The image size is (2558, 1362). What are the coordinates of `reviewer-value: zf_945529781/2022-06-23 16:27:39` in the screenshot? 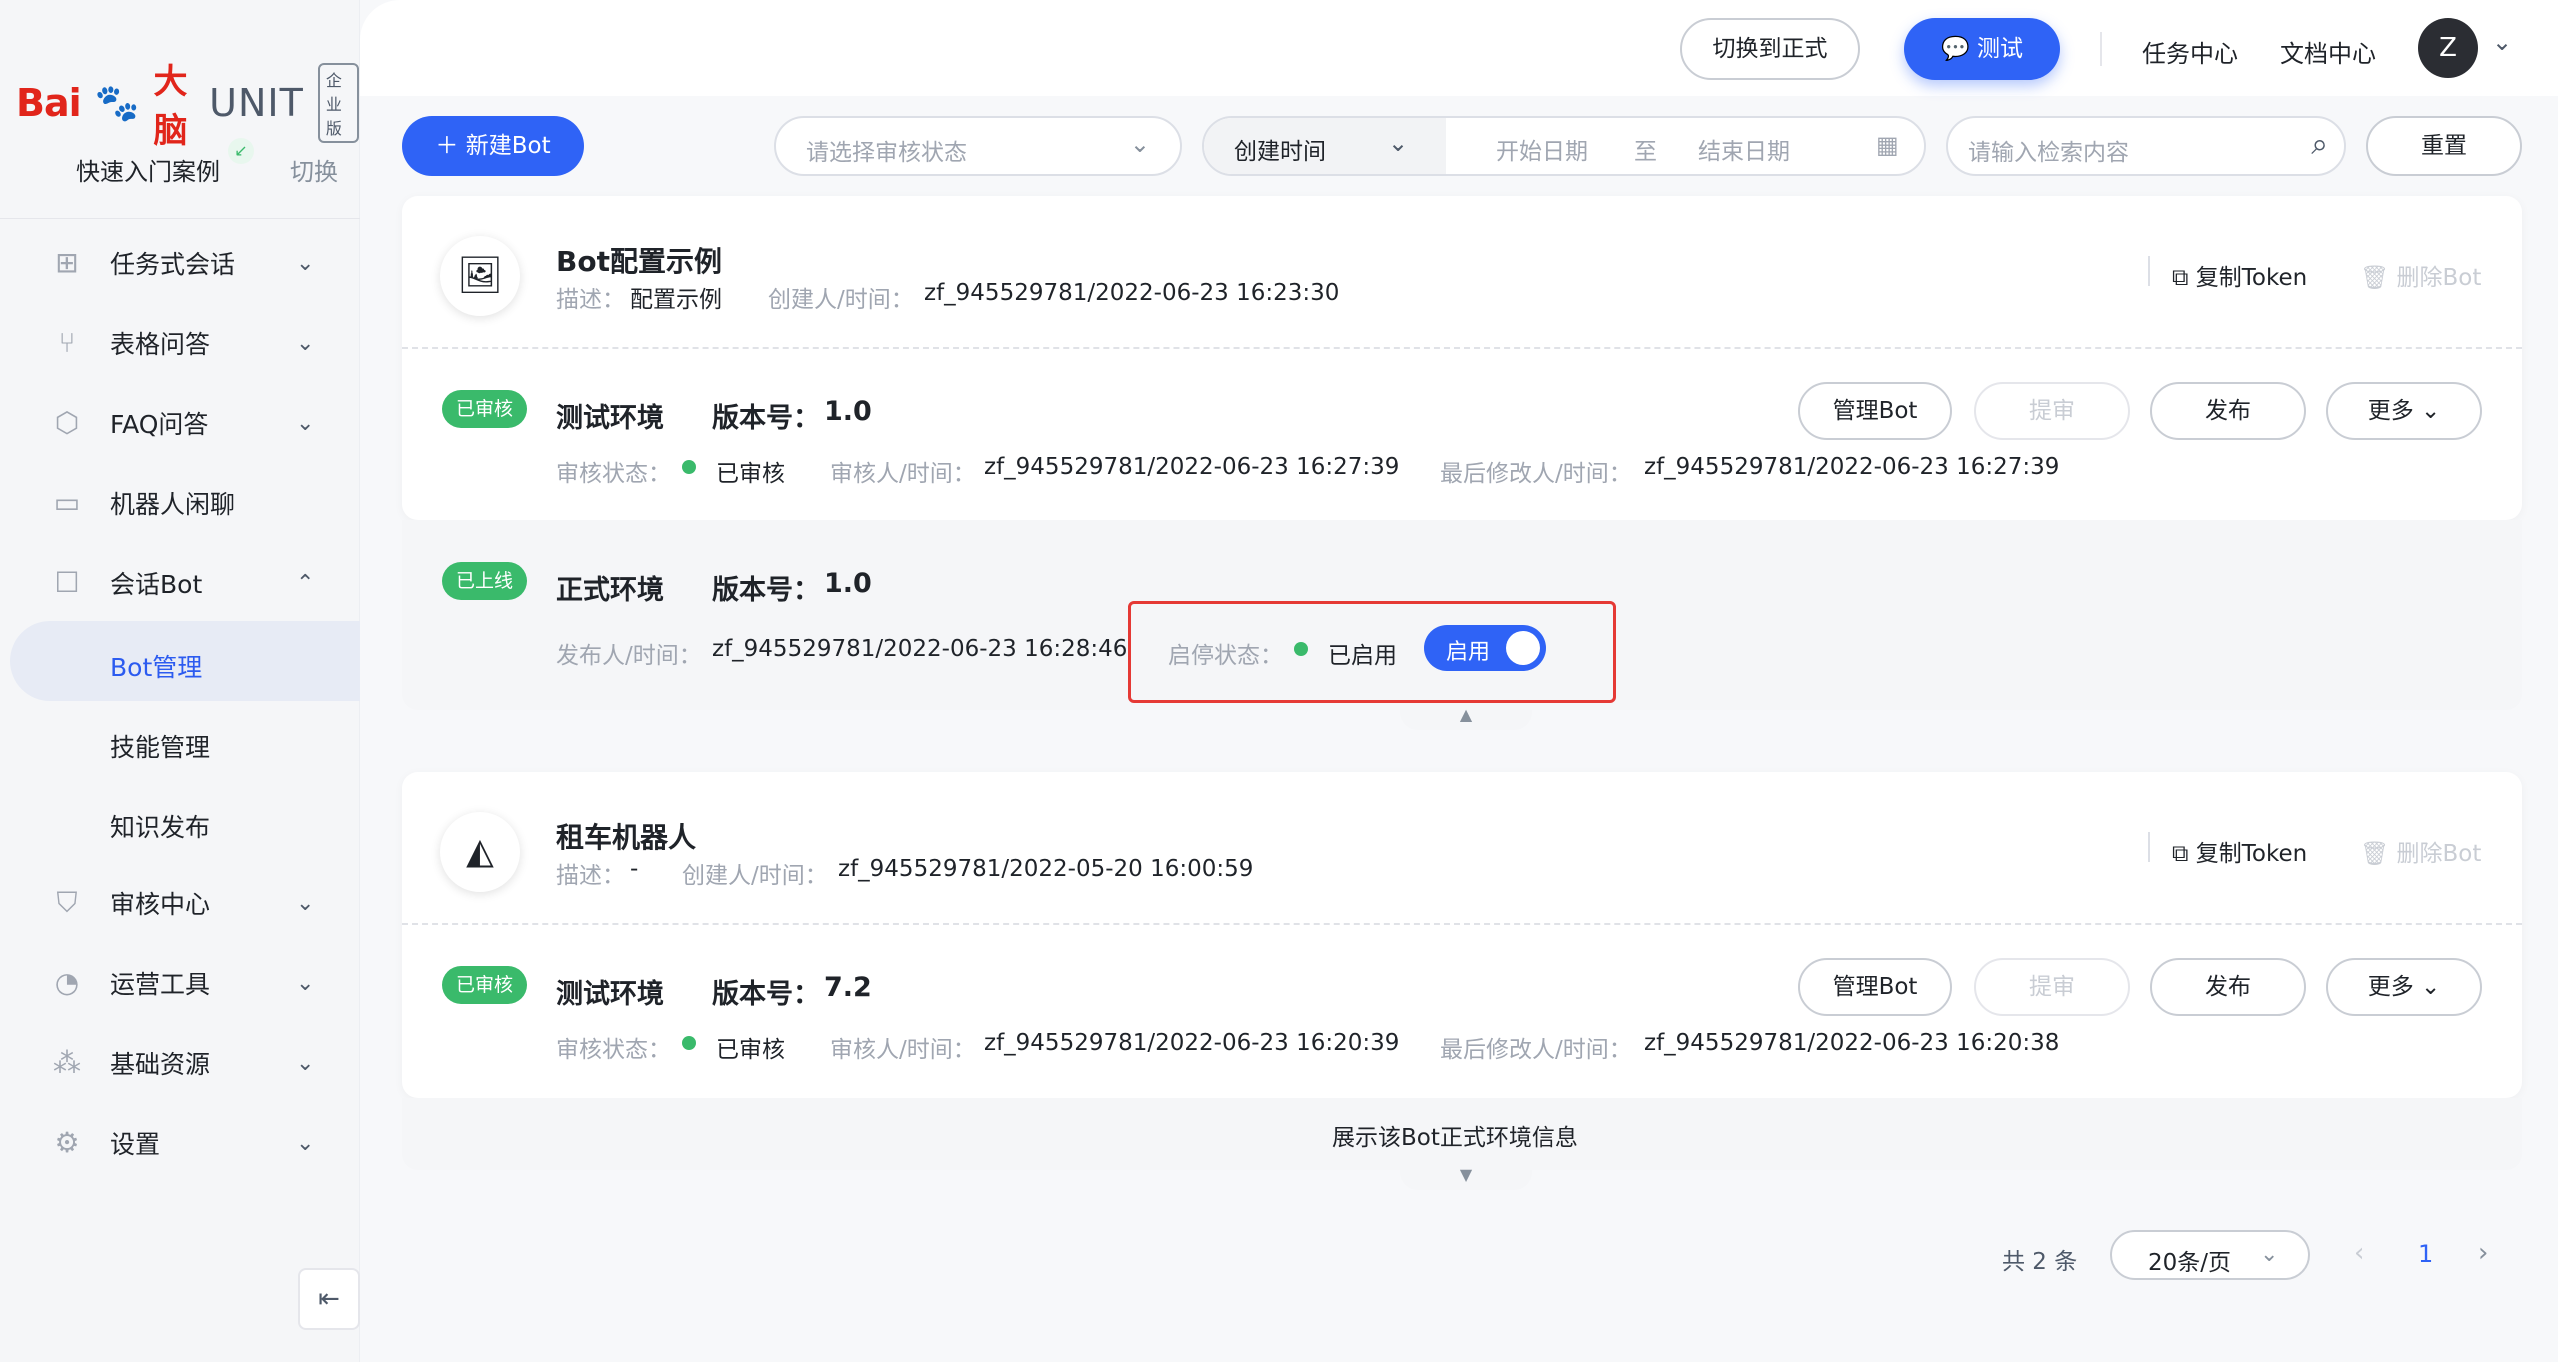 It's located at (1192, 467).